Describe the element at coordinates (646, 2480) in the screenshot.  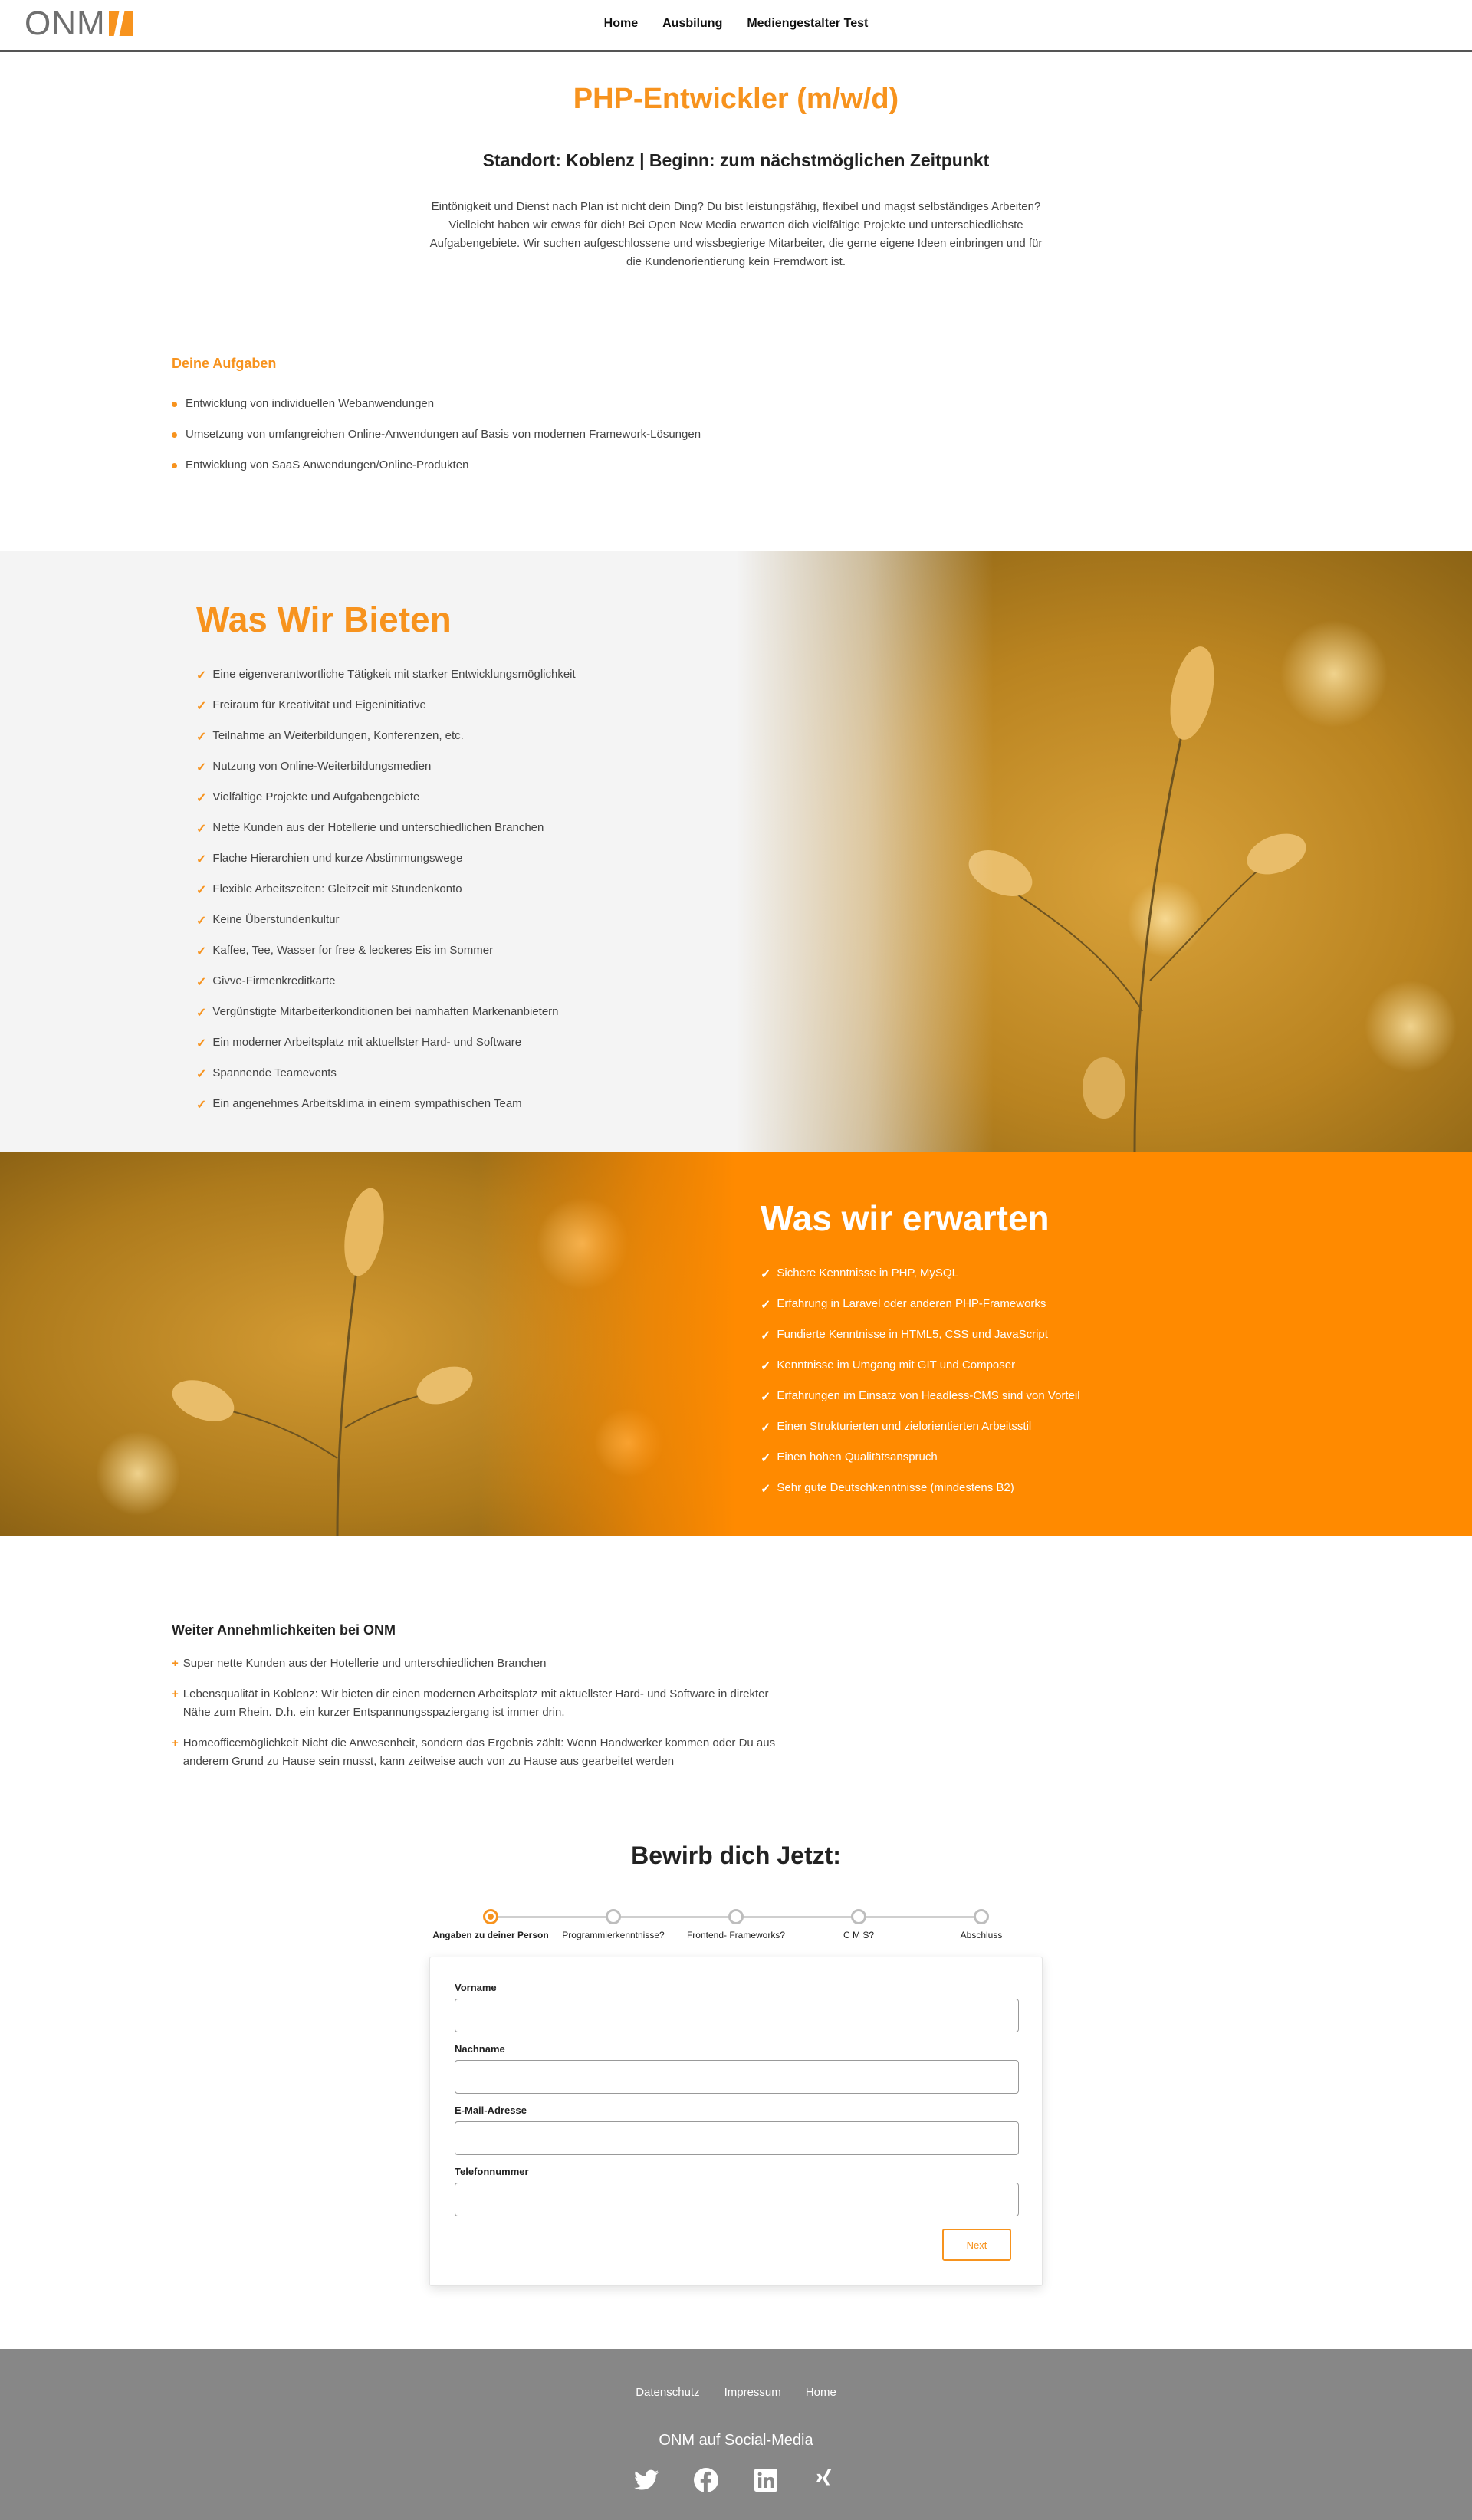
I see `twitter-icon` at that location.